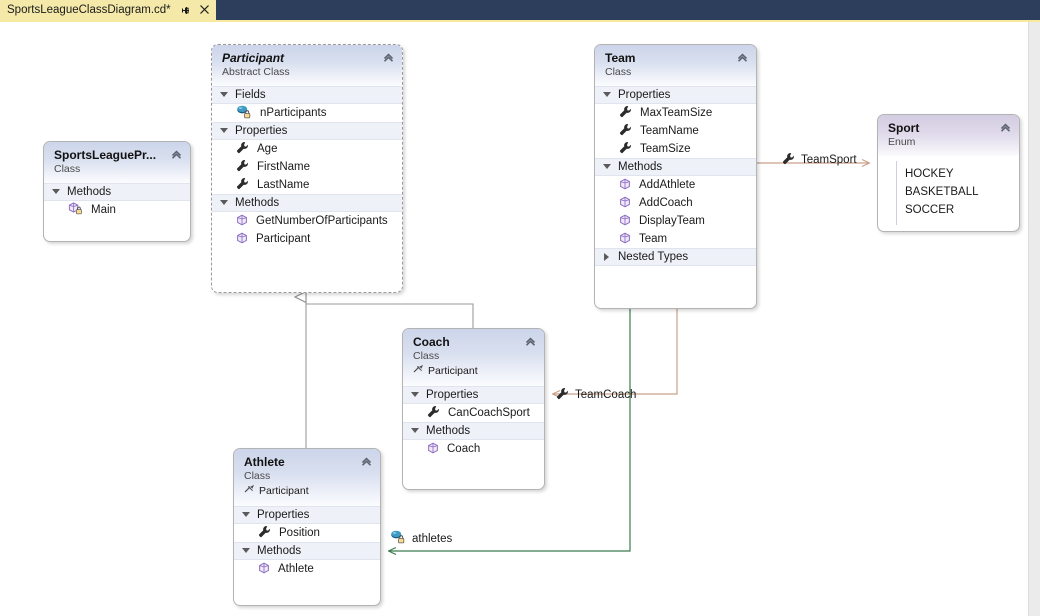  I want to click on member-row: Participant, so click(307, 239).